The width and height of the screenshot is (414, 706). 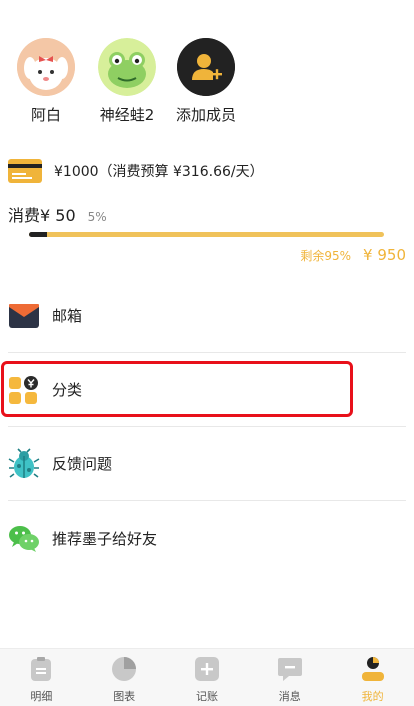 I want to click on tab-label: 记账, so click(x=206, y=696).